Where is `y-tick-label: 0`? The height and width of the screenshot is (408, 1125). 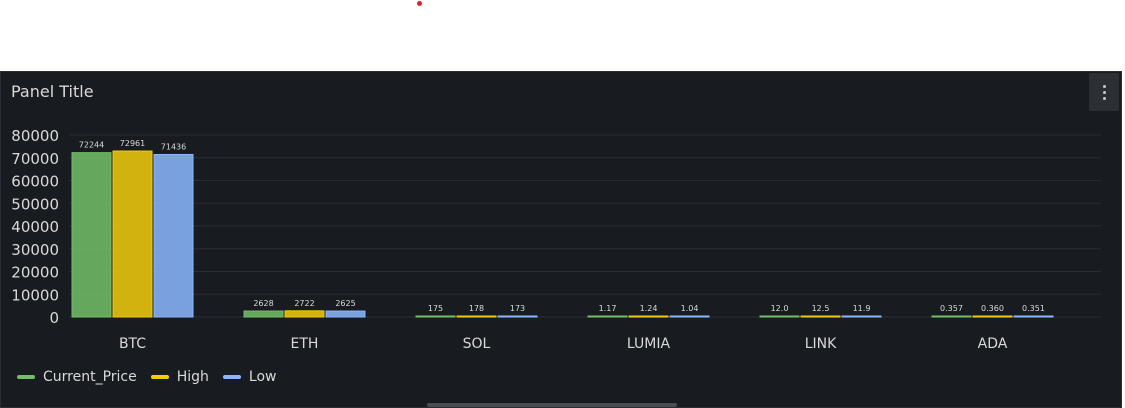 y-tick-label: 0 is located at coordinates (54, 318).